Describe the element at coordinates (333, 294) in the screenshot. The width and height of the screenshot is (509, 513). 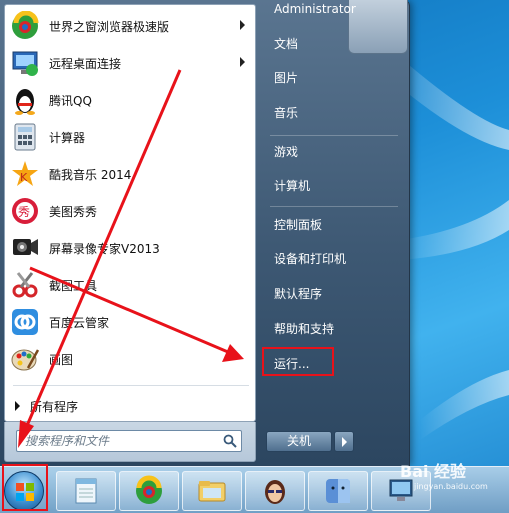
I see `default-programs-link: 默认程序` at that location.